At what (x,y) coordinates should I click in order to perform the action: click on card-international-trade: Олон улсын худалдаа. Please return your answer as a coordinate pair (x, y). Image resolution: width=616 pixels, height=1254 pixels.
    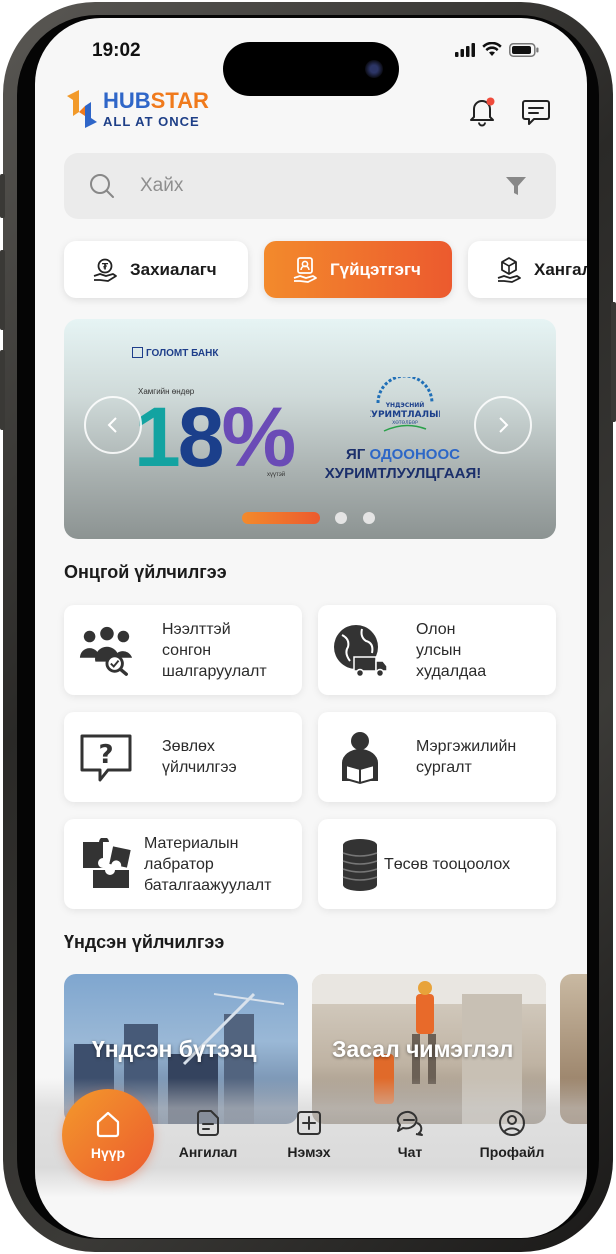
    Looking at the image, I should click on (437, 650).